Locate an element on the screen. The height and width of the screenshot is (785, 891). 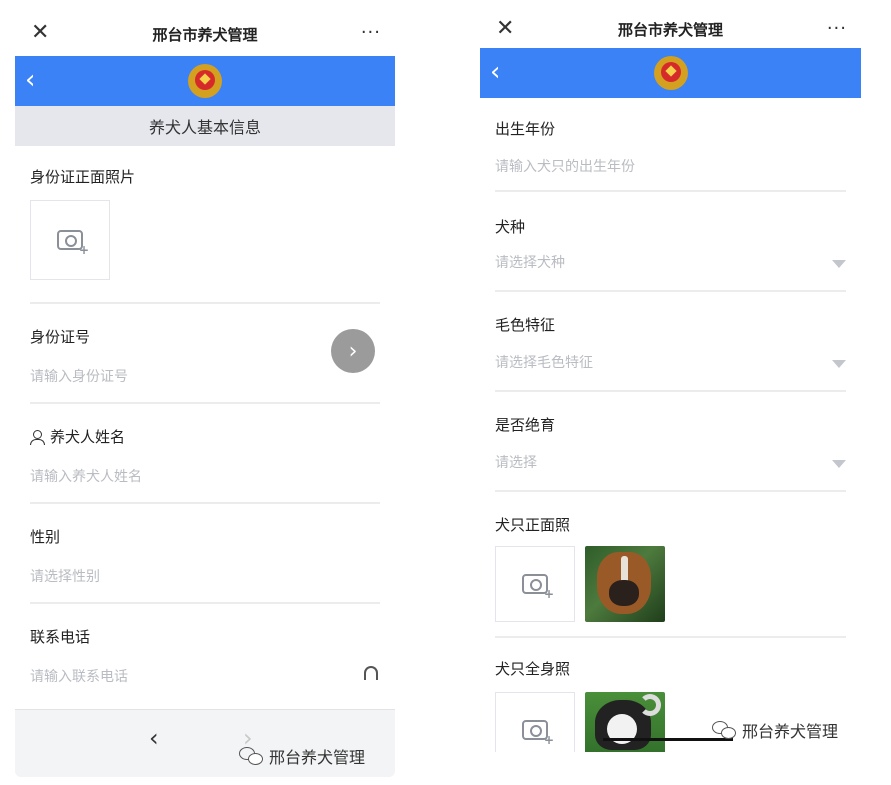
dog-muzzle is located at coordinates (624, 593).